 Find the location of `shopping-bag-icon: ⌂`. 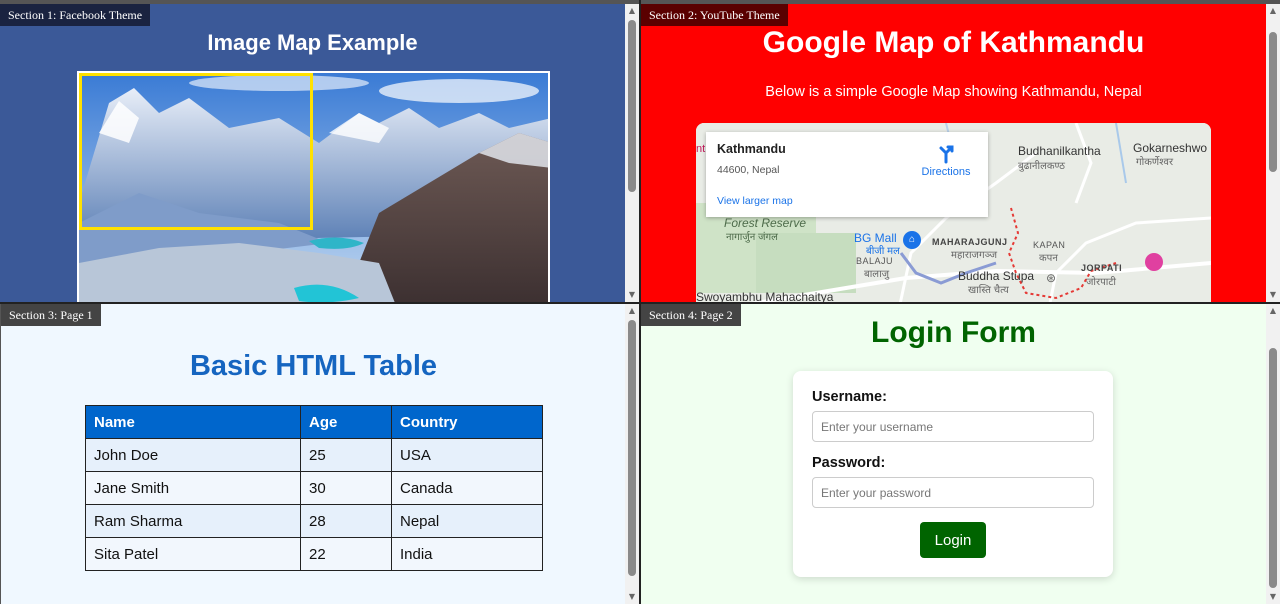

shopping-bag-icon: ⌂ is located at coordinates (912, 240).